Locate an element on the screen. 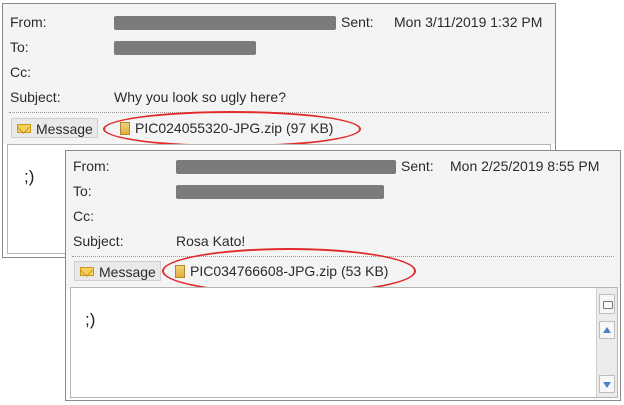  attachment-bar: Message PIC024055320-JPG.zip (97 KB) is located at coordinates (279, 128).